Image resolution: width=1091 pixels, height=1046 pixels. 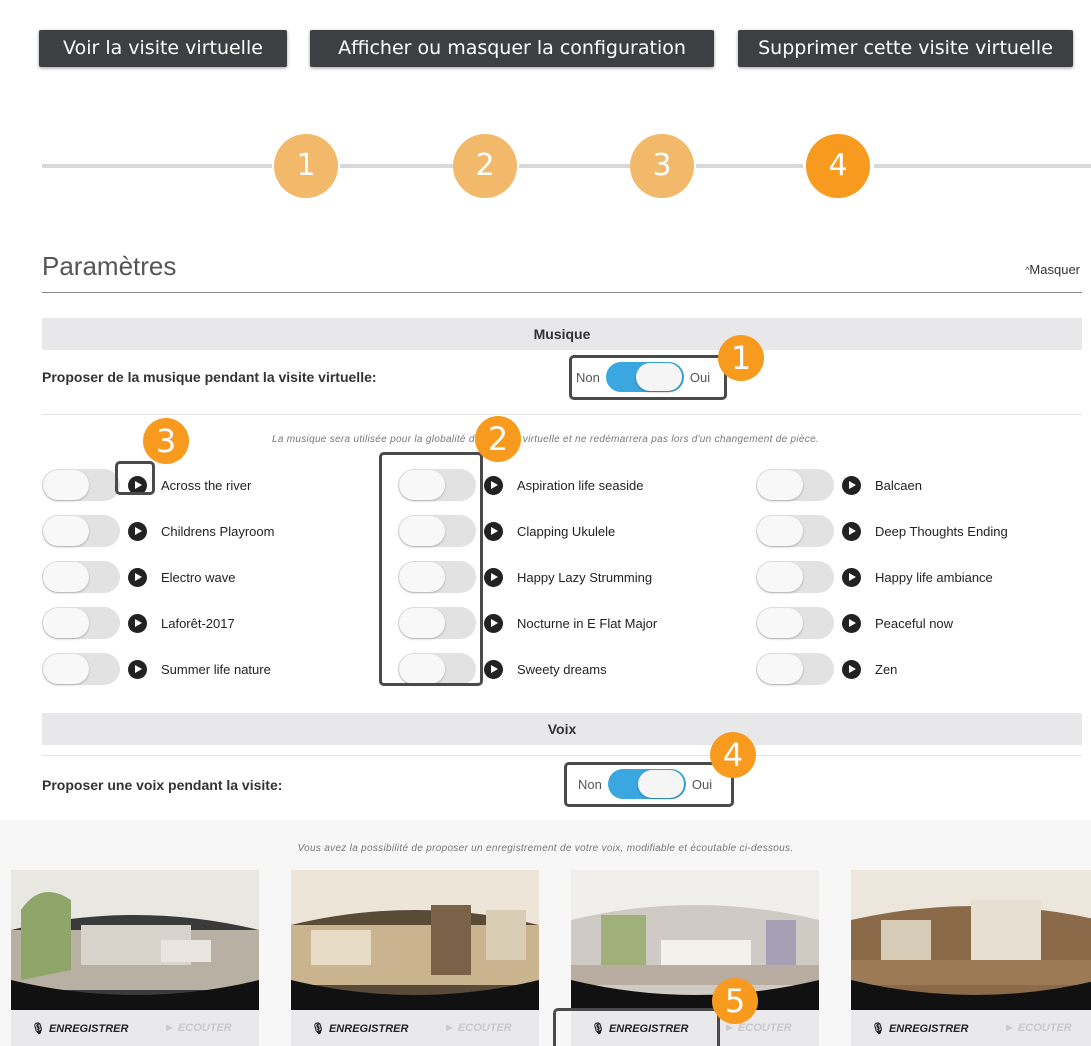 I want to click on step-2: 2, so click(x=485, y=166).